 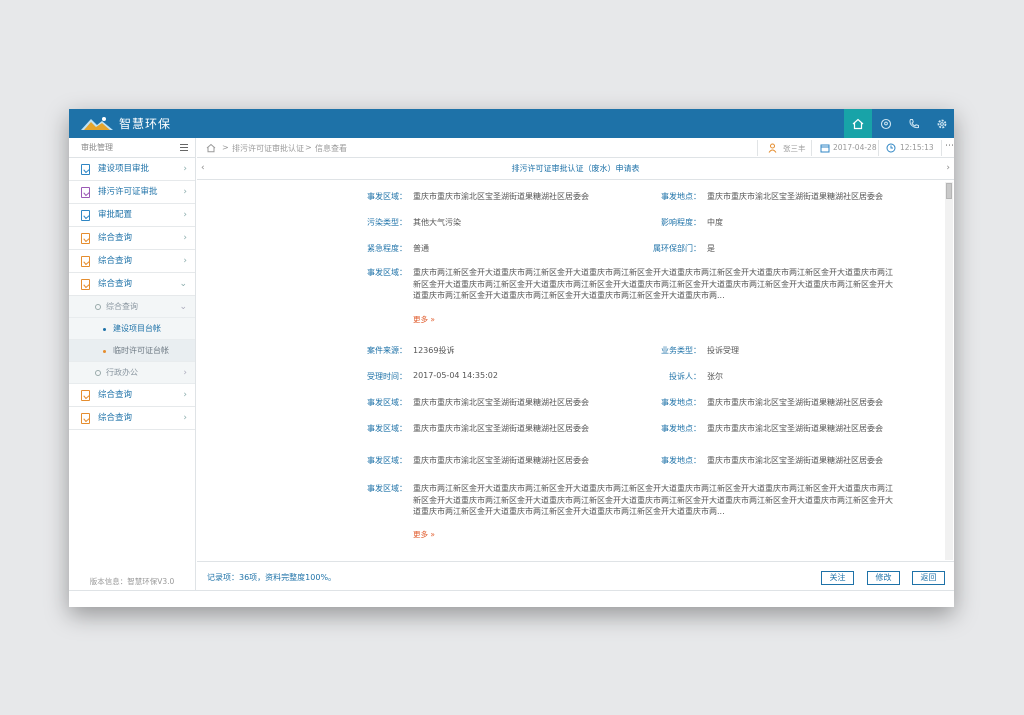 I want to click on form-title-bar: ‹ 排污许可证审批认证（废水）申请表 ›, so click(x=575, y=169).